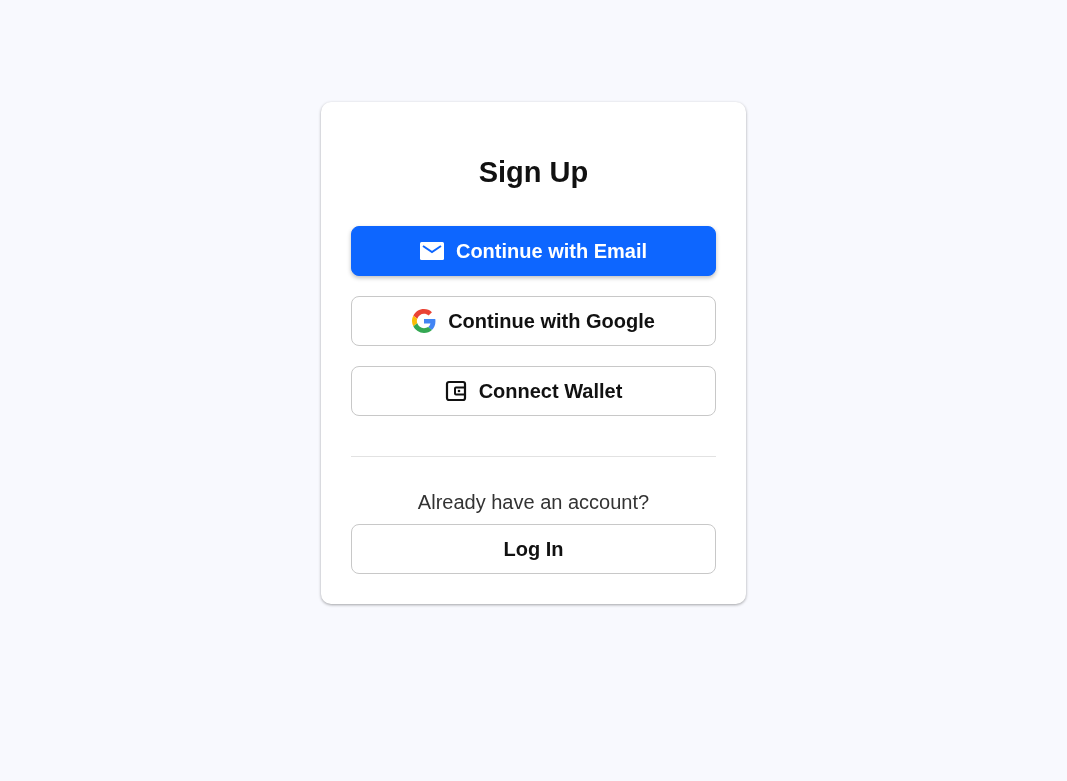 This screenshot has width=1067, height=781. Describe the element at coordinates (533, 251) in the screenshot. I see `sign-up-option-button: Continue with Email` at that location.